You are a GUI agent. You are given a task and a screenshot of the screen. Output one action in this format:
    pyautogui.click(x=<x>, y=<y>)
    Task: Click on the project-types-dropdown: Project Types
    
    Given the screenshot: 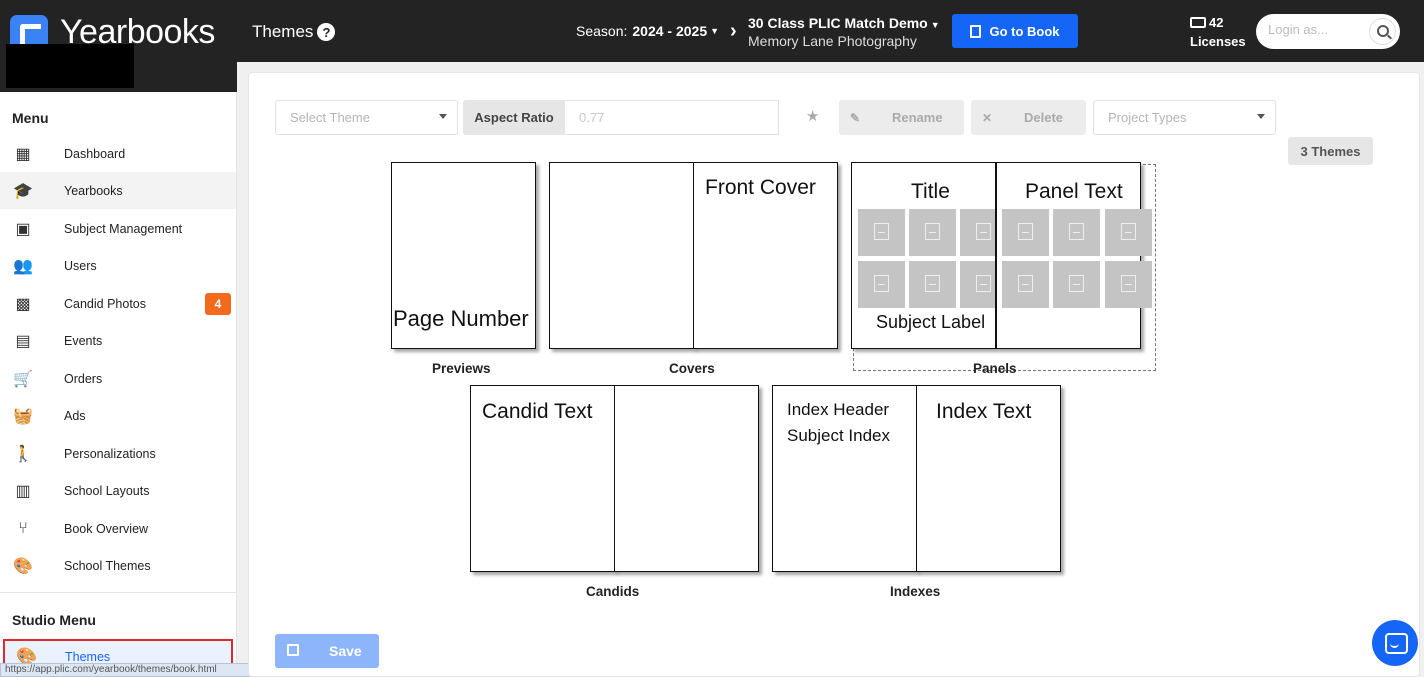 What is the action you would take?
    pyautogui.click(x=1184, y=117)
    